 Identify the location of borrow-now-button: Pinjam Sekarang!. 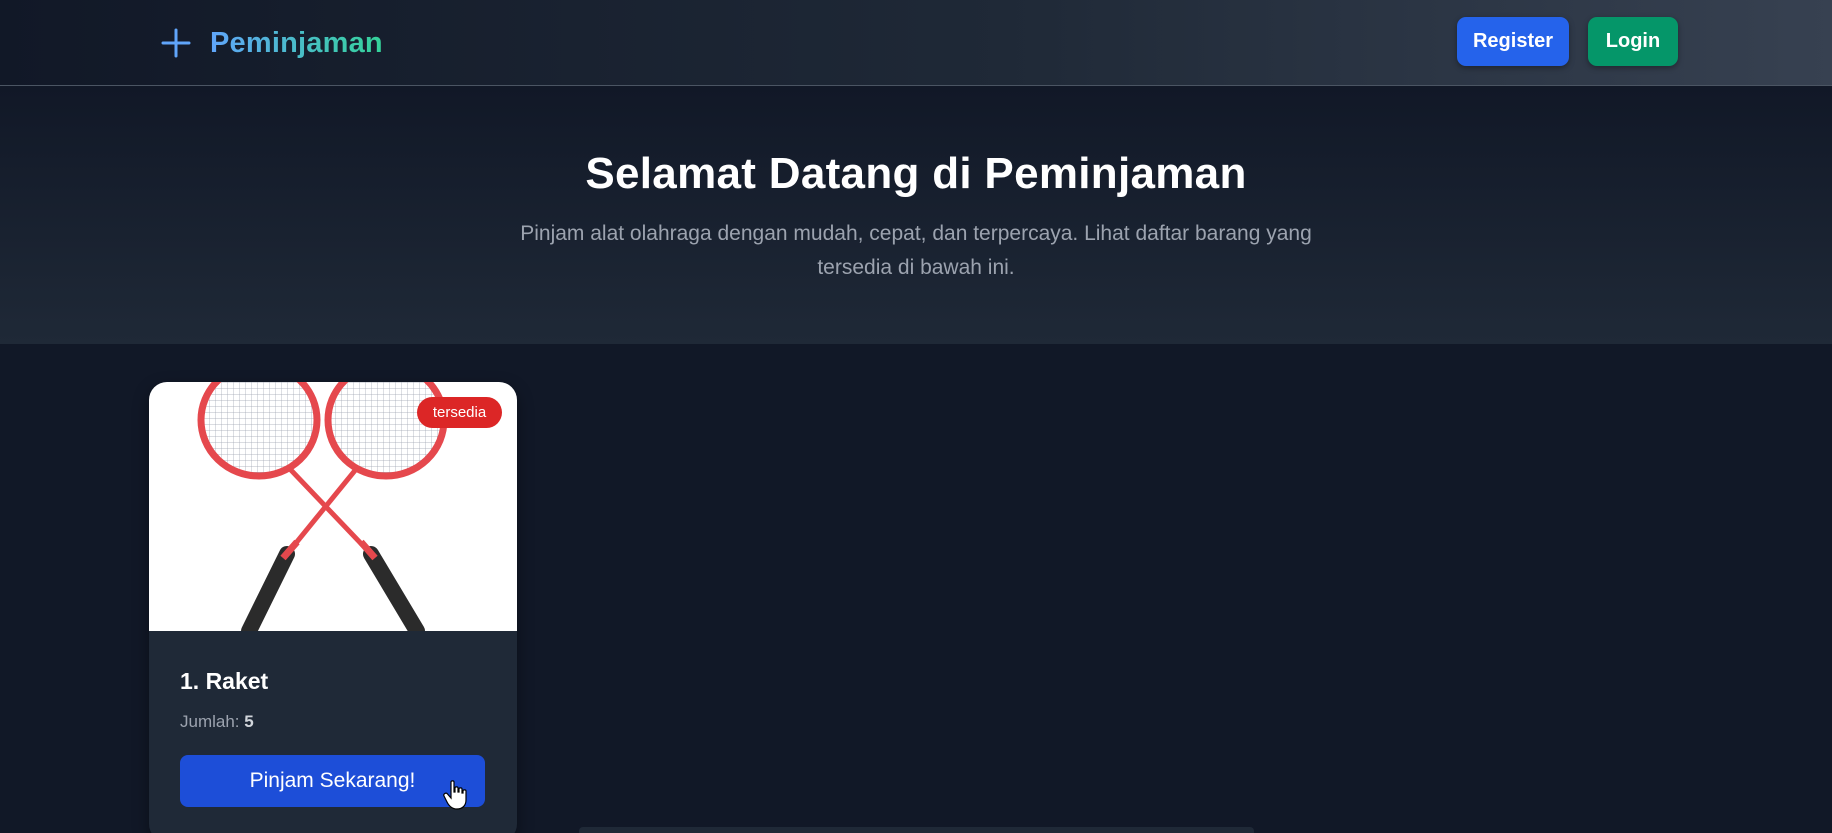
(332, 781).